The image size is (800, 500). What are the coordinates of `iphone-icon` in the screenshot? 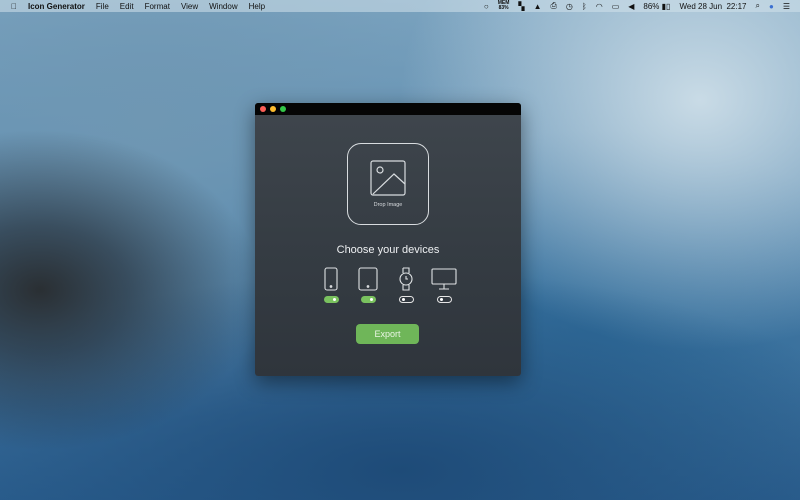 It's located at (331, 279).